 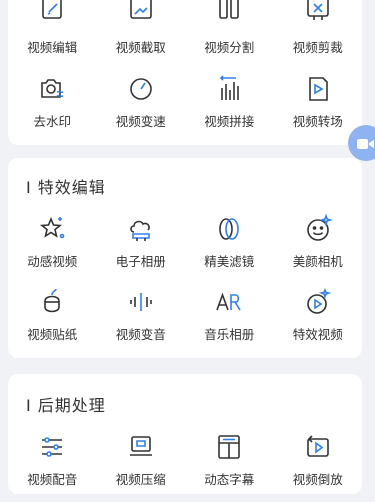 I want to click on tool-label: 视频配音, so click(x=52, y=479).